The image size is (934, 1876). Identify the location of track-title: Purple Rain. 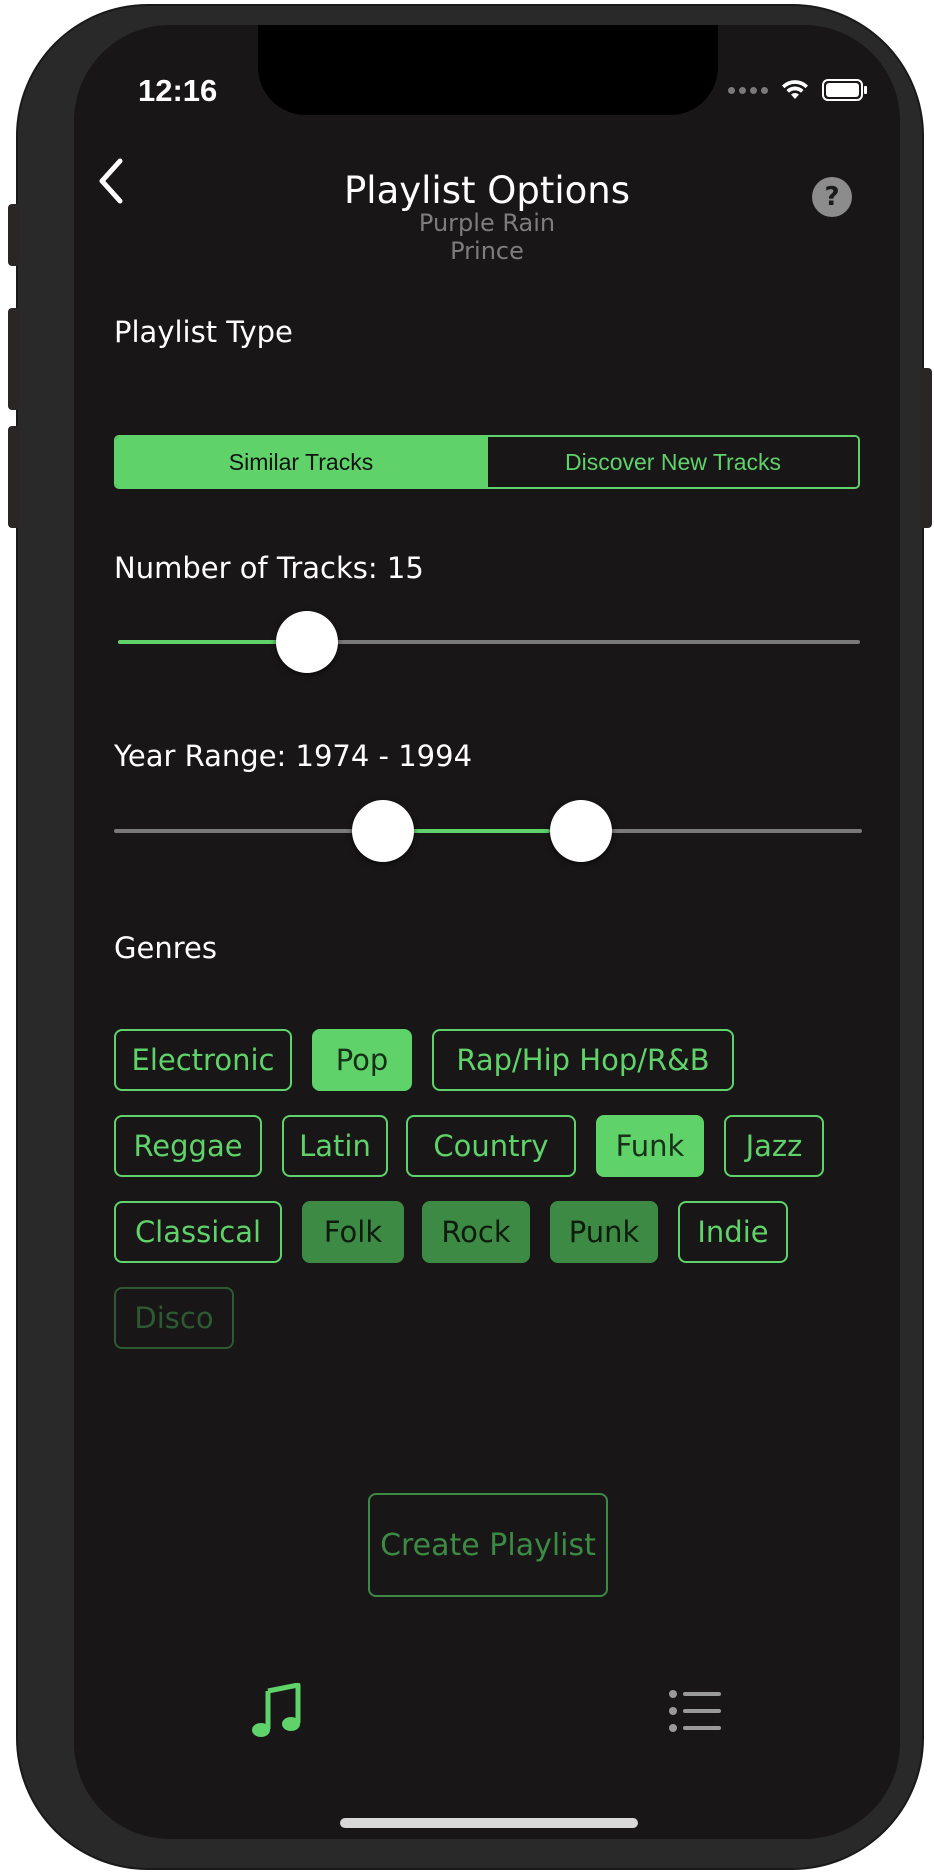
(487, 223).